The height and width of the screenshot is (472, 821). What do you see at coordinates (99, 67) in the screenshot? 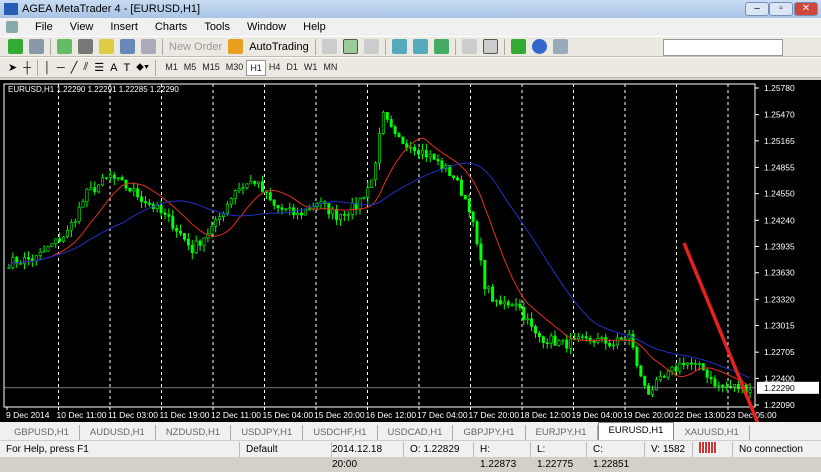
I see `fibonacci-icon: ☰` at bounding box center [99, 67].